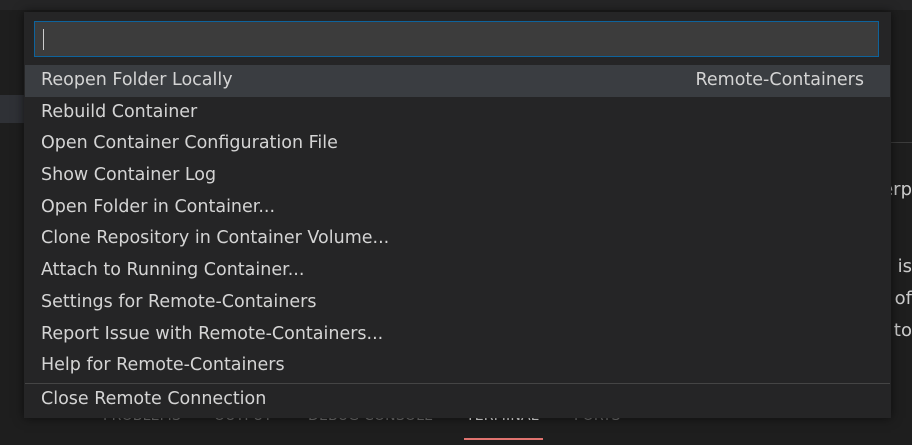 The height and width of the screenshot is (445, 912). What do you see at coordinates (457, 303) in the screenshot?
I see `quick-pick-item-settings: Settings for Remote-Containers` at bounding box center [457, 303].